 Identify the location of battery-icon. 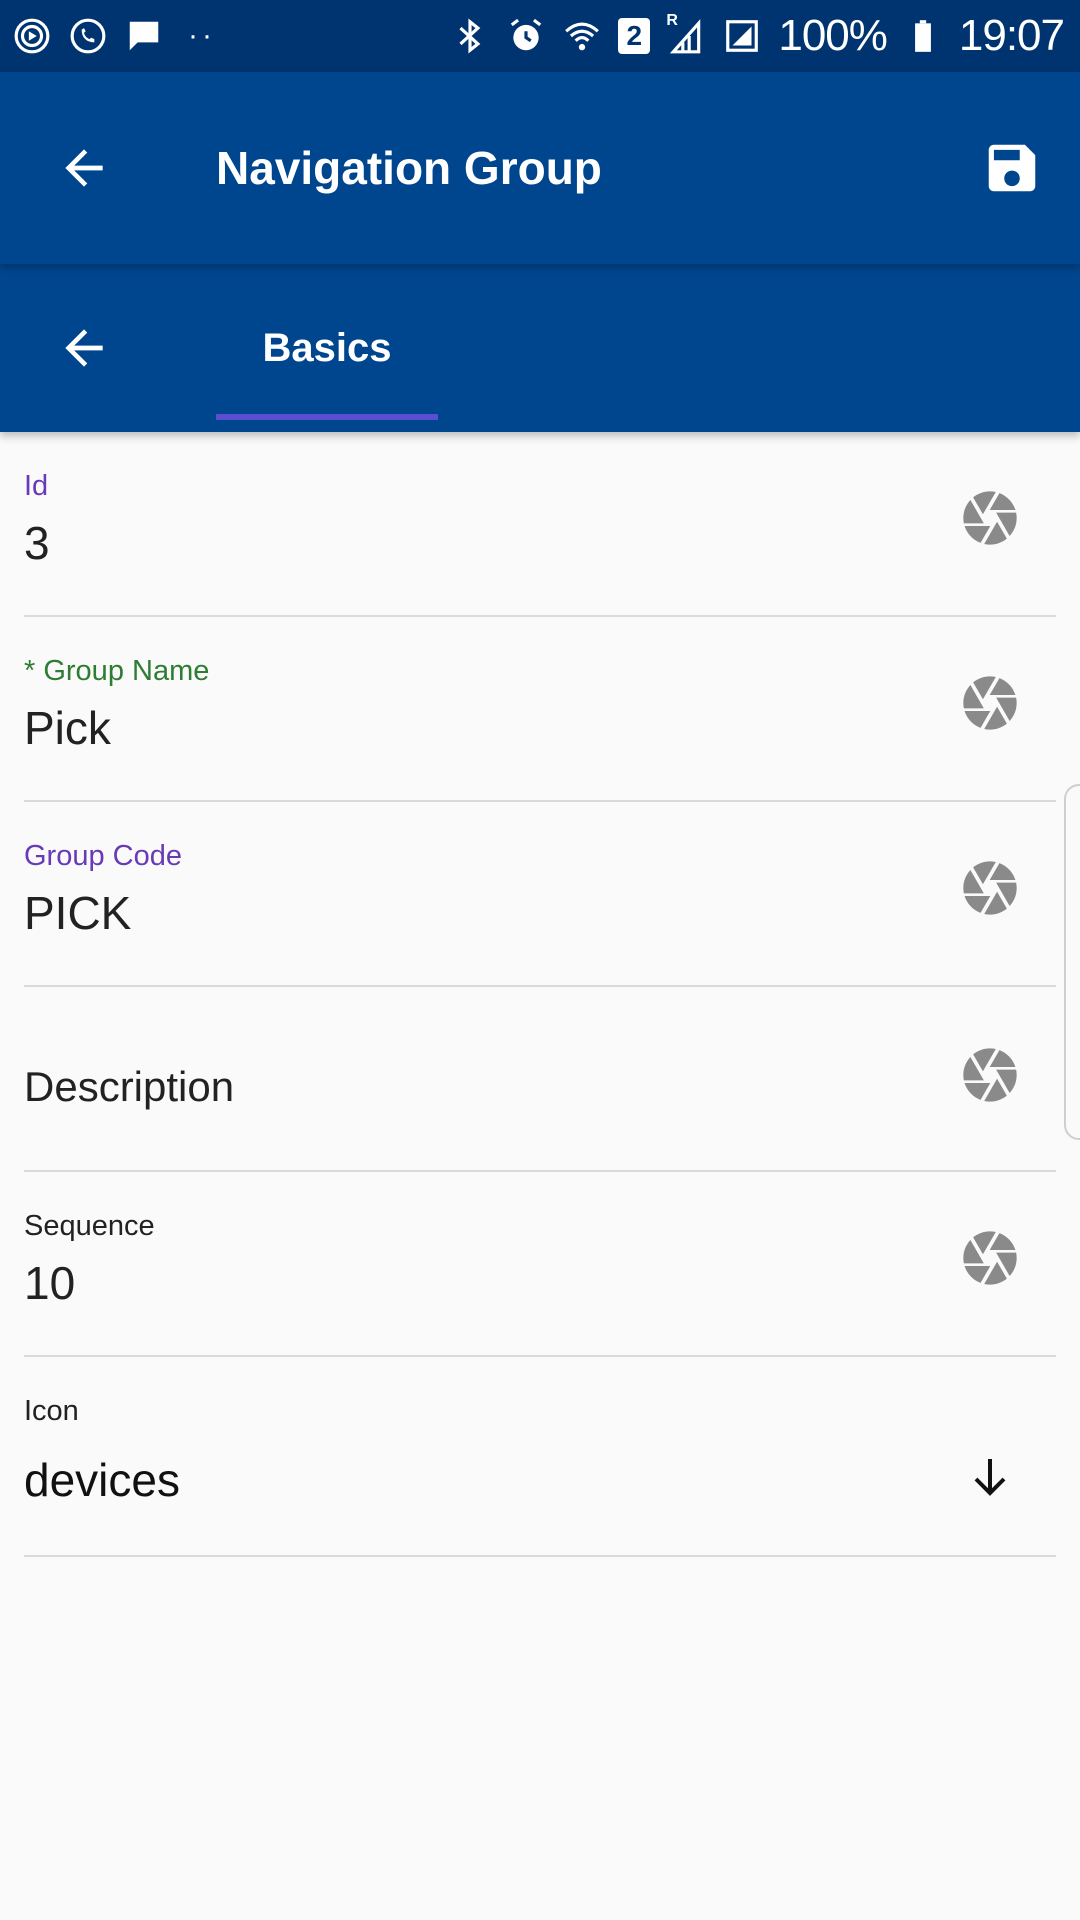
(923, 36).